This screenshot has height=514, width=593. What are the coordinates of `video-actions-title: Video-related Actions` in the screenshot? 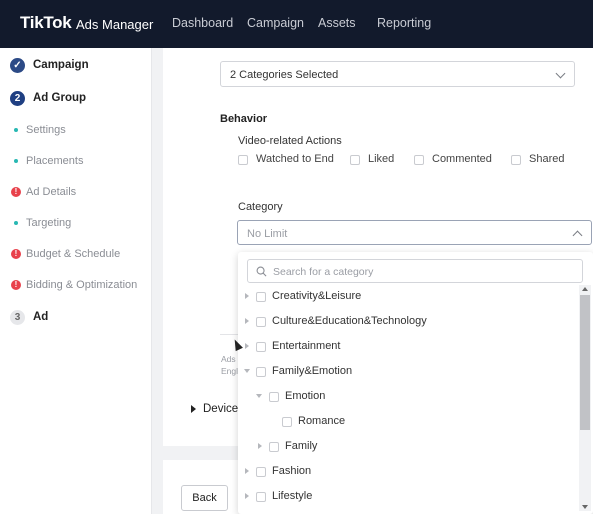 It's located at (290, 141).